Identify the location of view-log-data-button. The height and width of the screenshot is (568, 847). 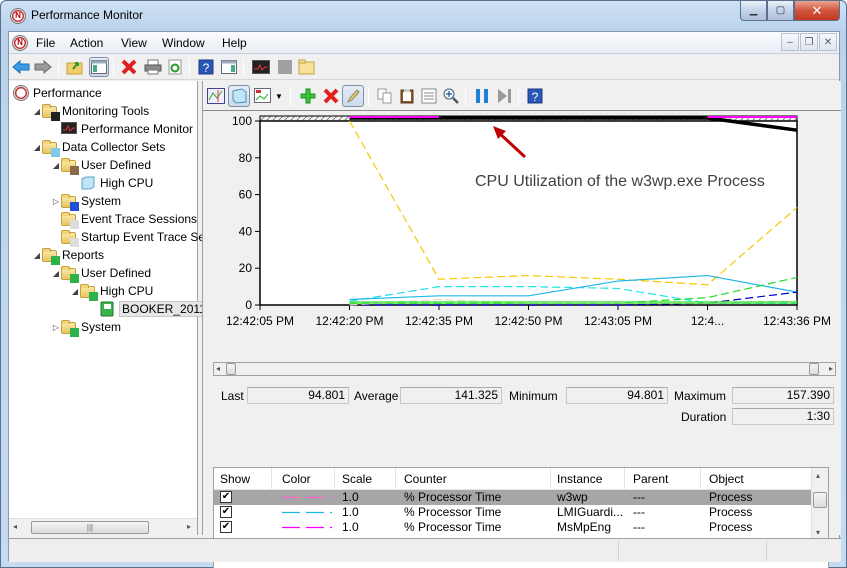
(239, 96).